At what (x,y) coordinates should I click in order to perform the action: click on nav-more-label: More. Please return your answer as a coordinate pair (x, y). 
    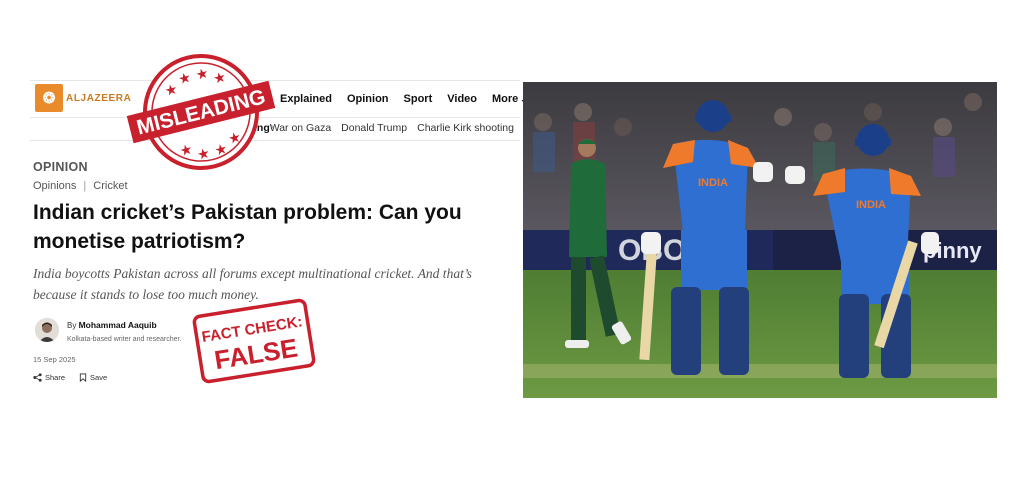
    Looking at the image, I should click on (505, 99).